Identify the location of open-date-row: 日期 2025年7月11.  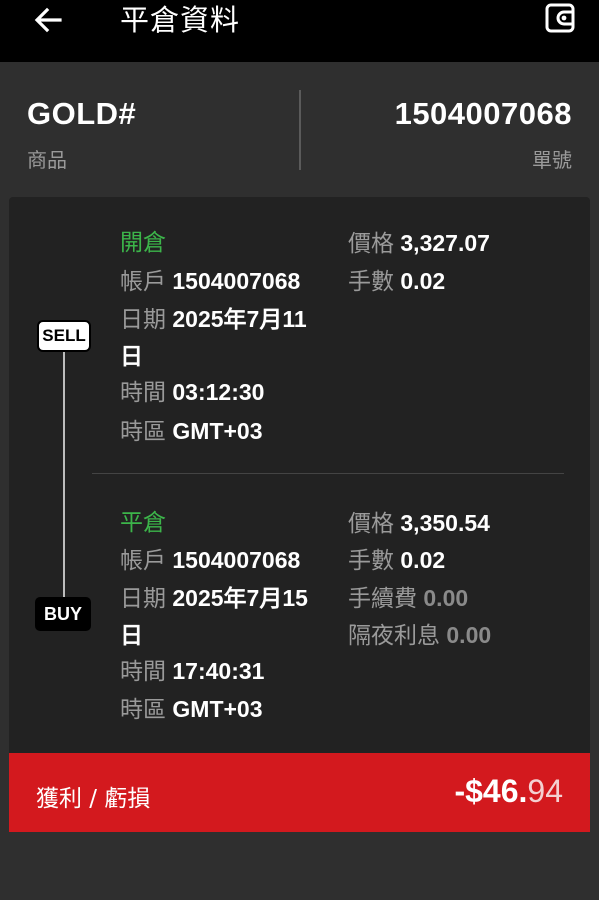
(213, 319).